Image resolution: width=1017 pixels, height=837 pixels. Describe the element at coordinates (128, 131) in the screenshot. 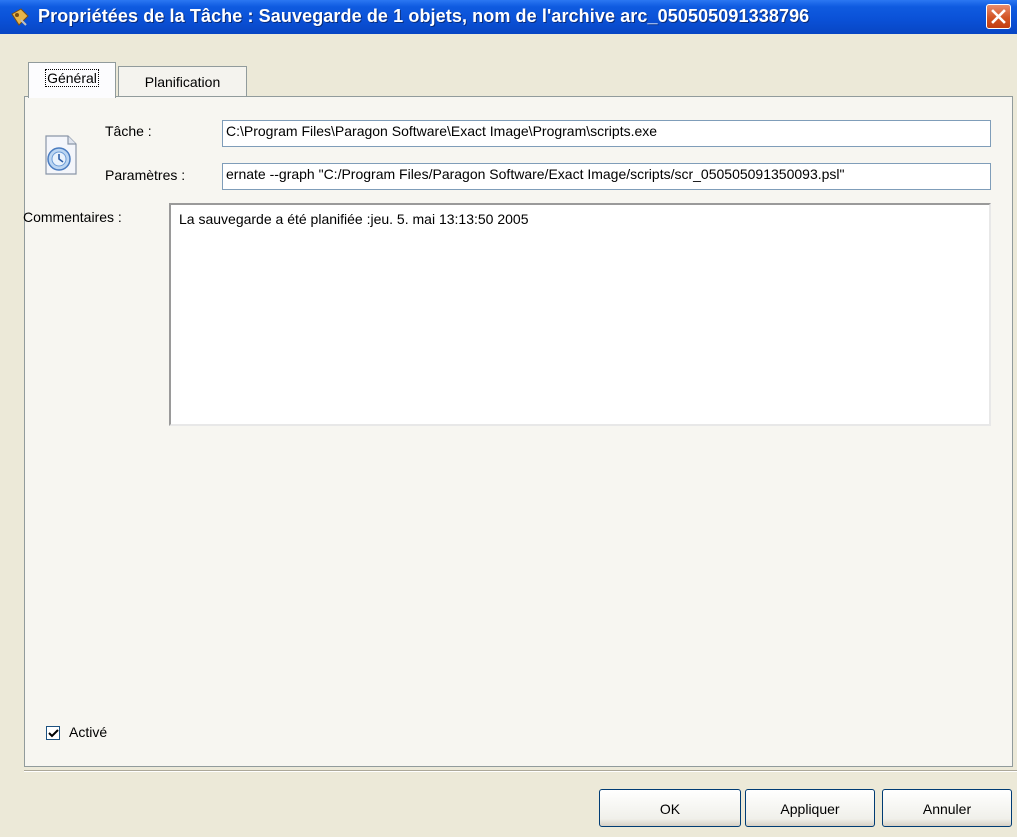

I see `task-label: Tâche :` at that location.